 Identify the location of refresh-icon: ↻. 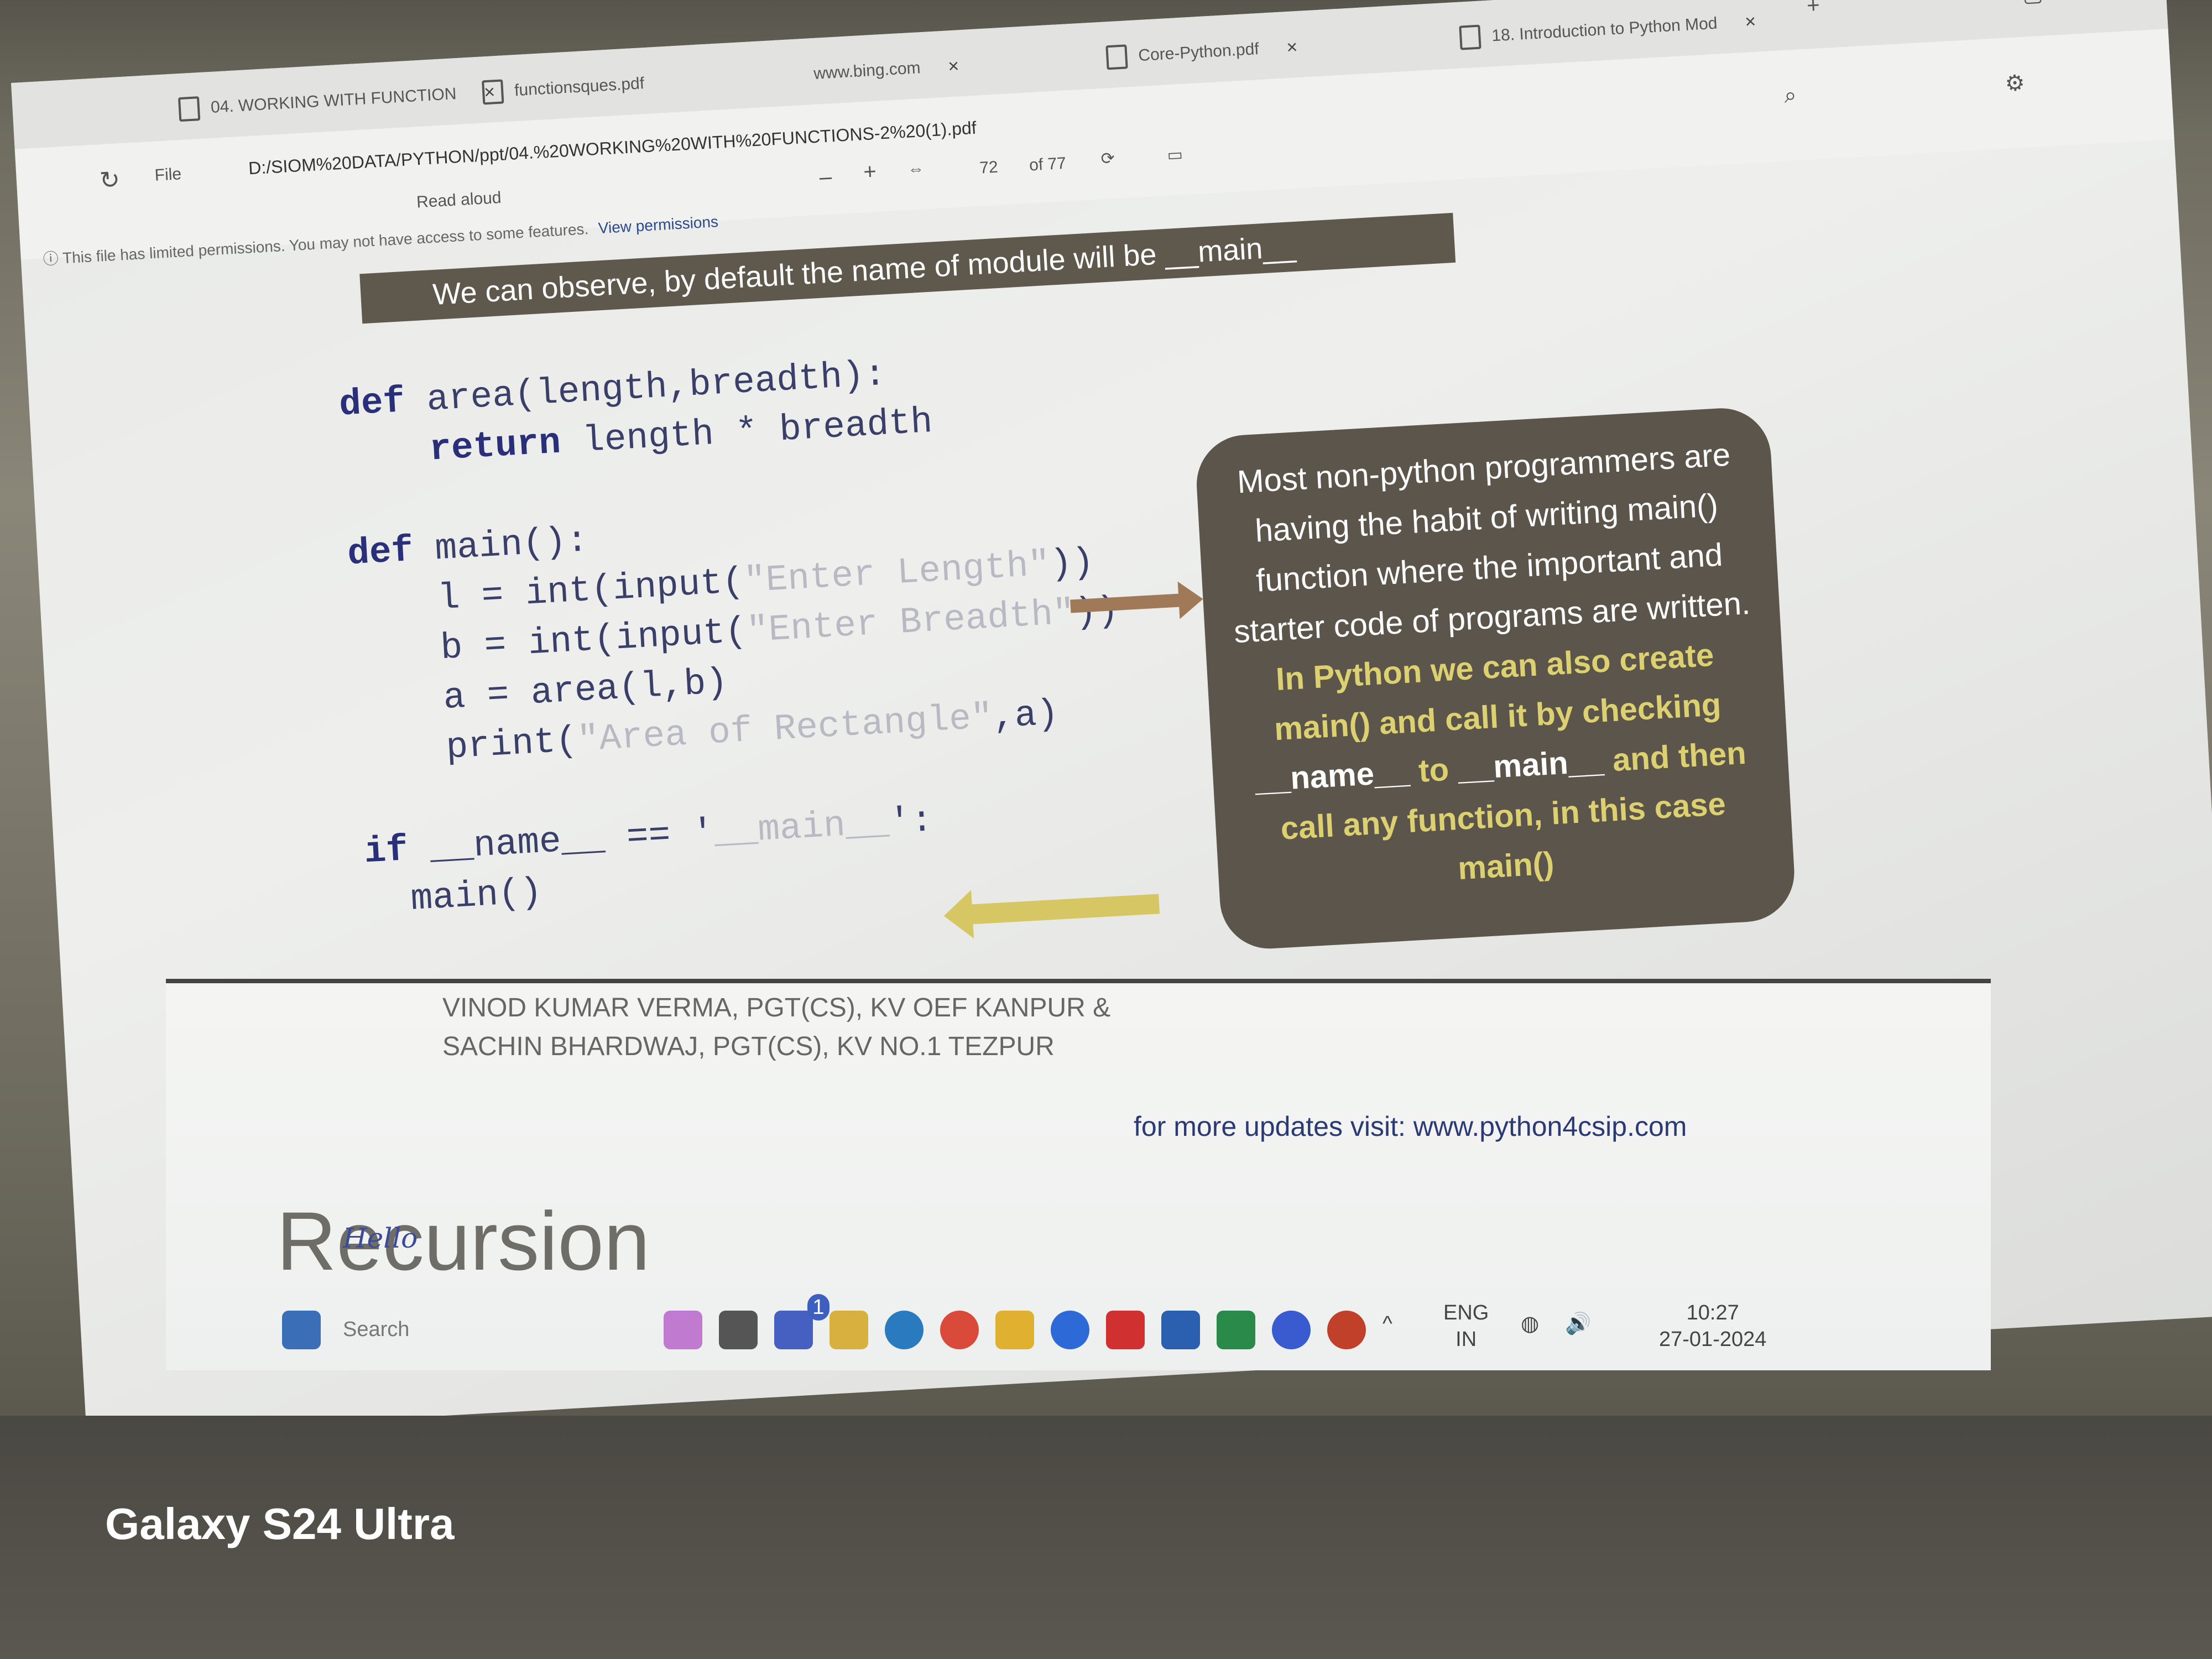
(110, 180).